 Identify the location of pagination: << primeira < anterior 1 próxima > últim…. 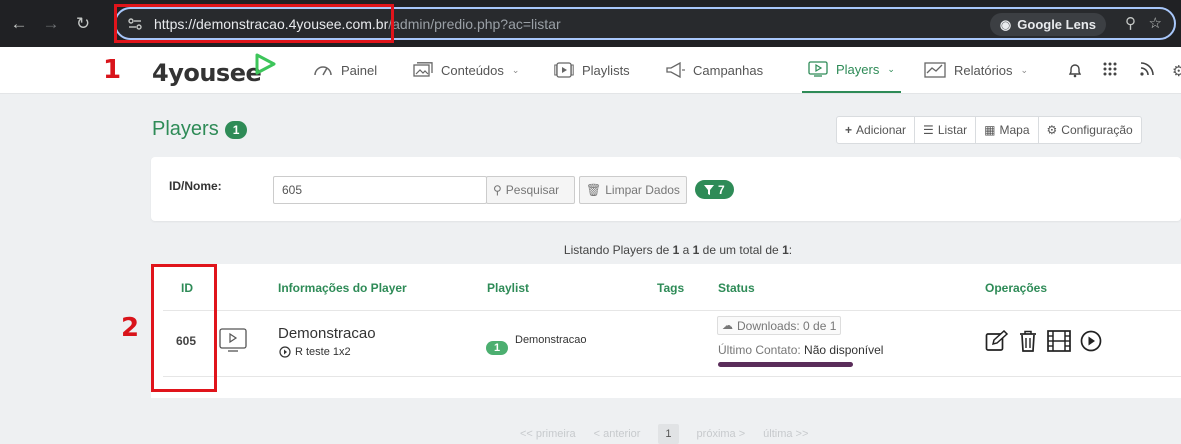
(664, 434).